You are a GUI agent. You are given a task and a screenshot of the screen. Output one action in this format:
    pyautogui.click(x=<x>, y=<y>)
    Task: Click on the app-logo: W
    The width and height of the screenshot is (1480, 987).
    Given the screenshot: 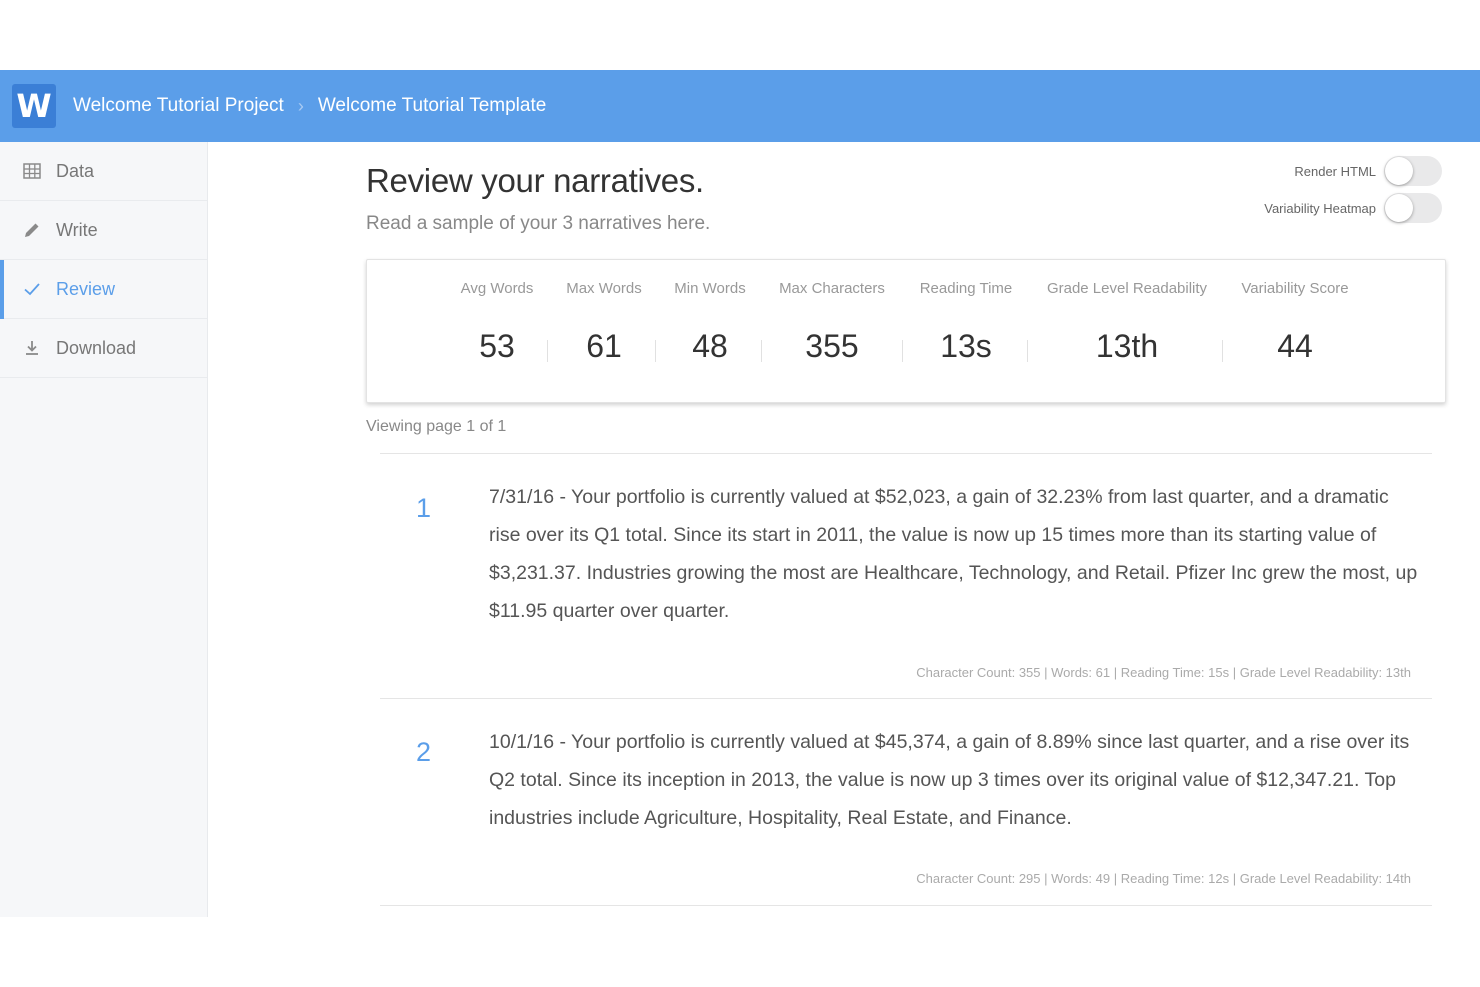 What is the action you would take?
    pyautogui.click(x=34, y=106)
    